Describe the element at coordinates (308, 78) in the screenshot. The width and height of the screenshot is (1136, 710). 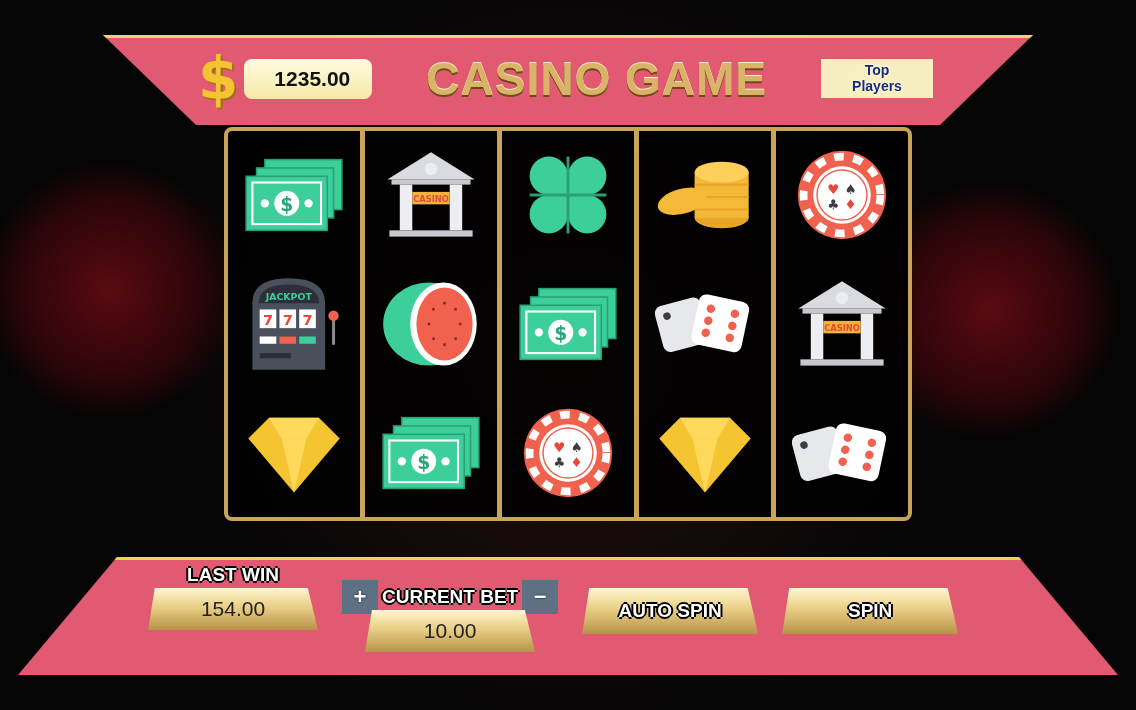
I see `balance-display: 1235.00` at that location.